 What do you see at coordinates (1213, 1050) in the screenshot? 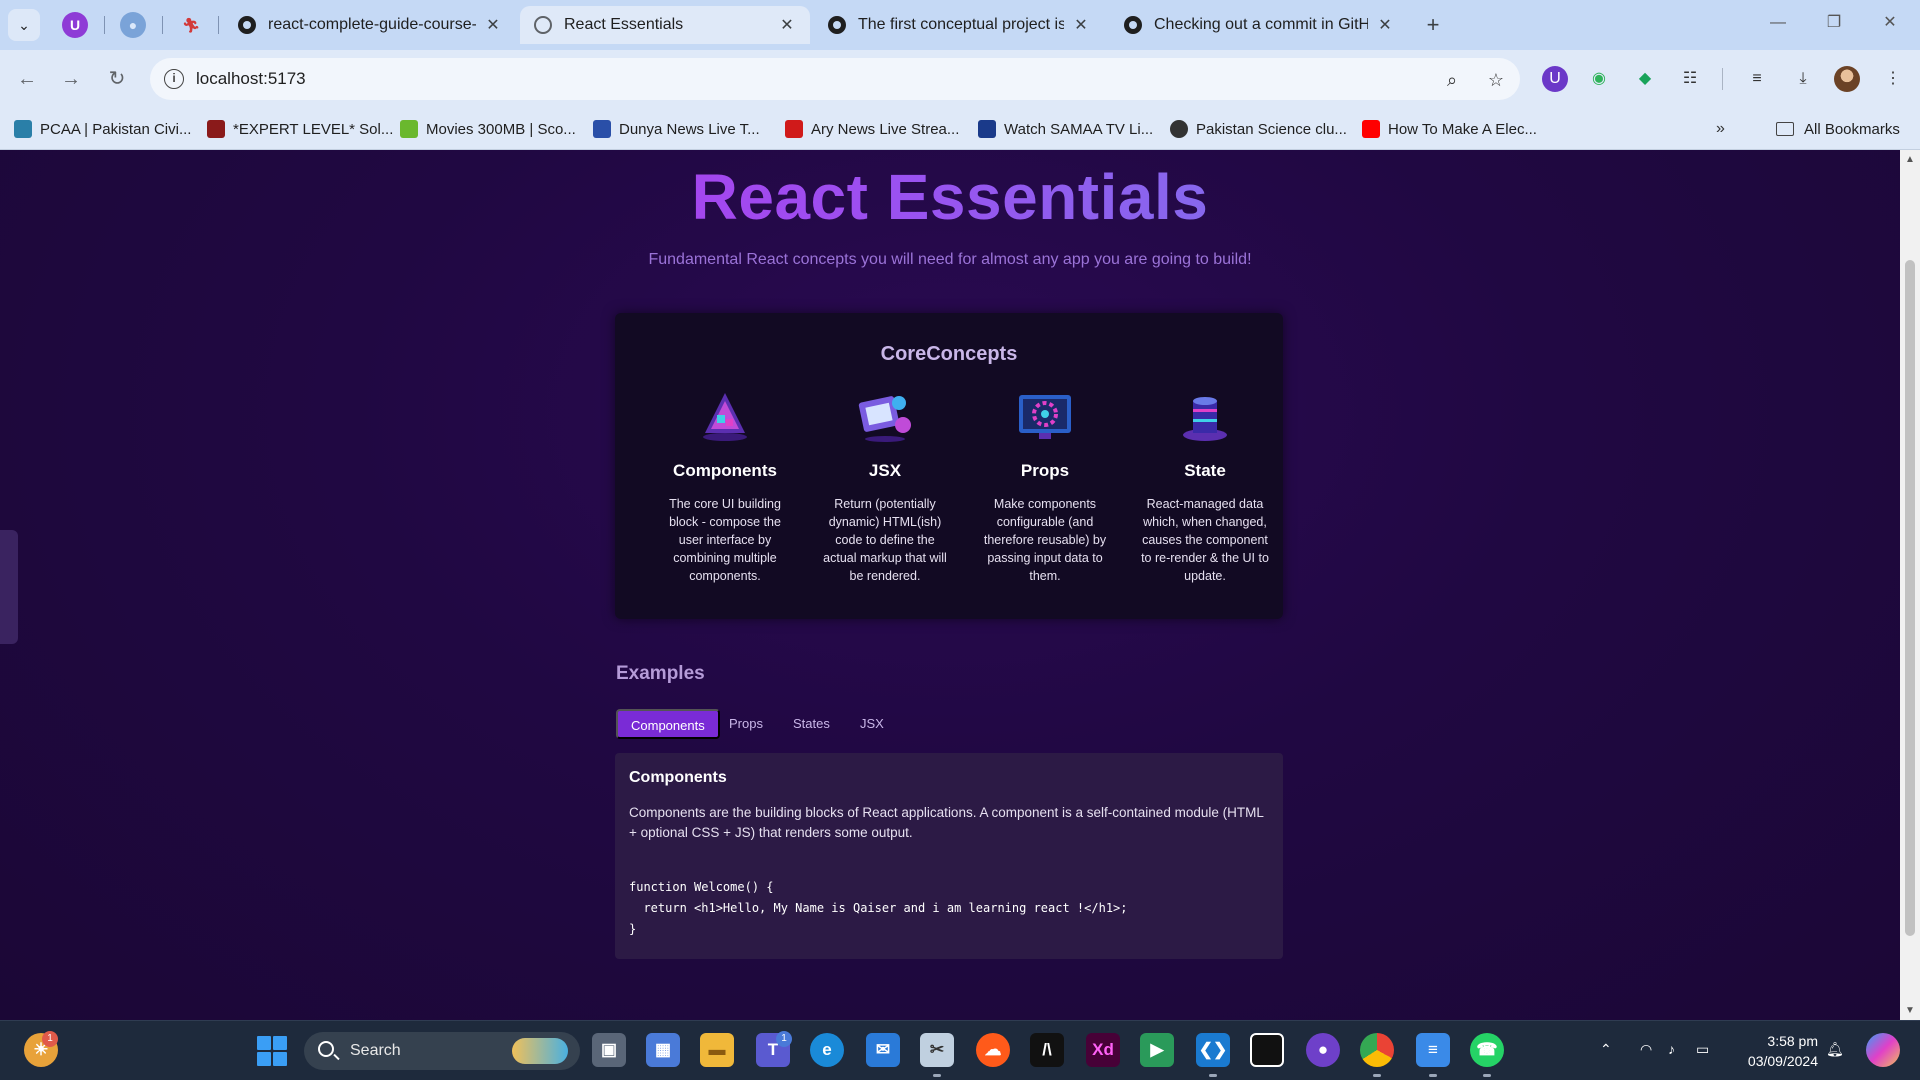
I see `vscode-icon: ❮❯` at bounding box center [1213, 1050].